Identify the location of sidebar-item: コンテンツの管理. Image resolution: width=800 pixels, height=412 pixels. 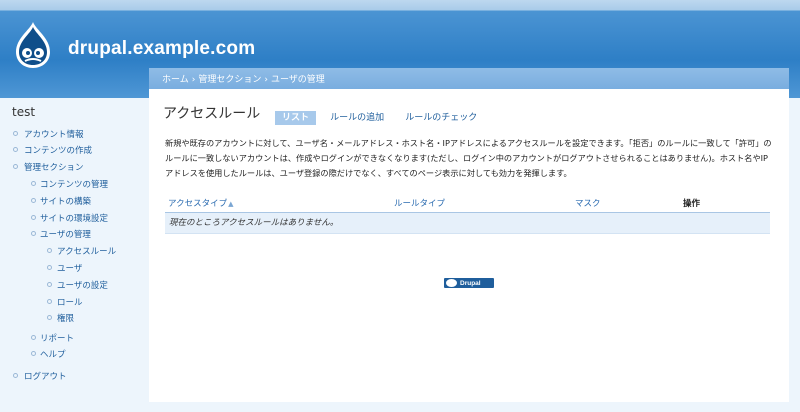
(74, 184).